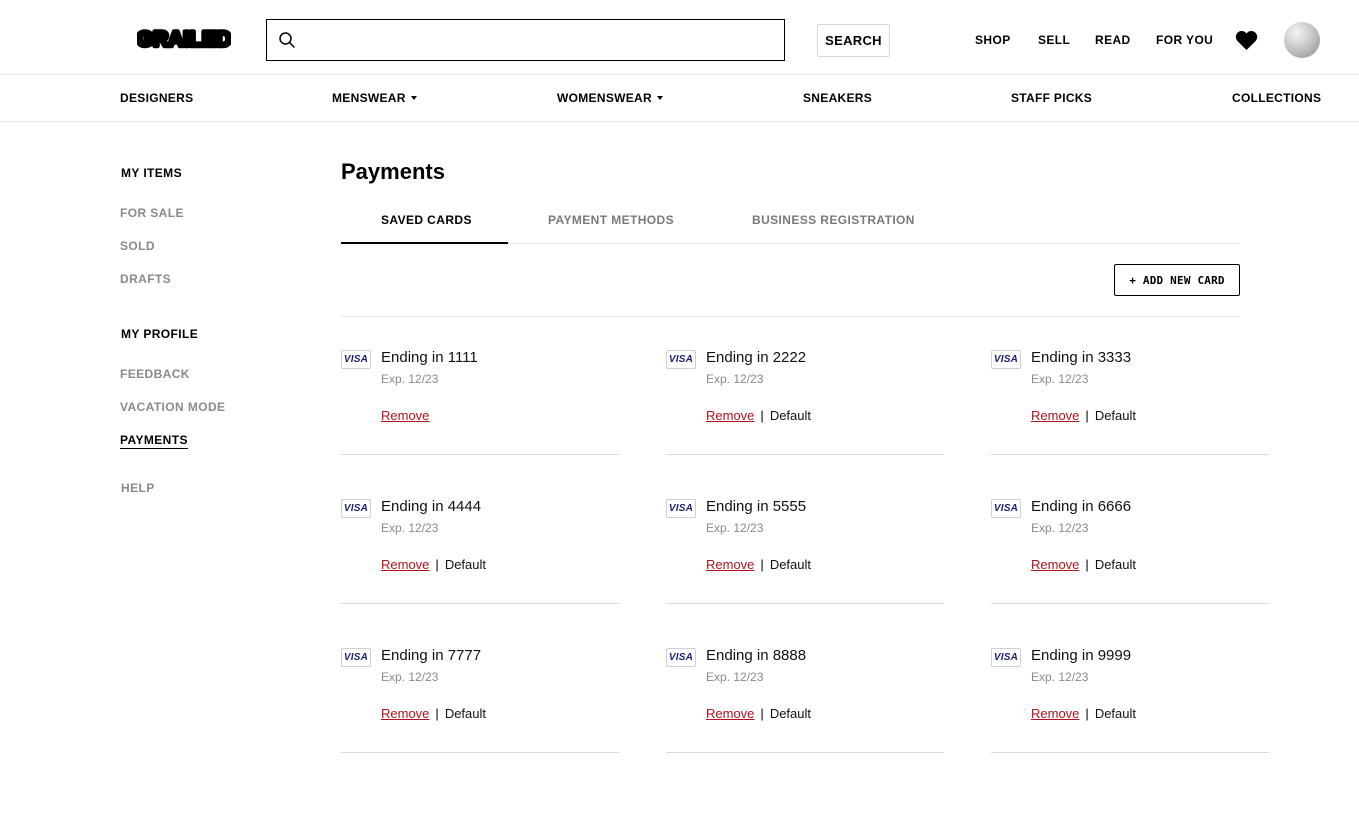  I want to click on card-title: Ending in 1111, so click(429, 357).